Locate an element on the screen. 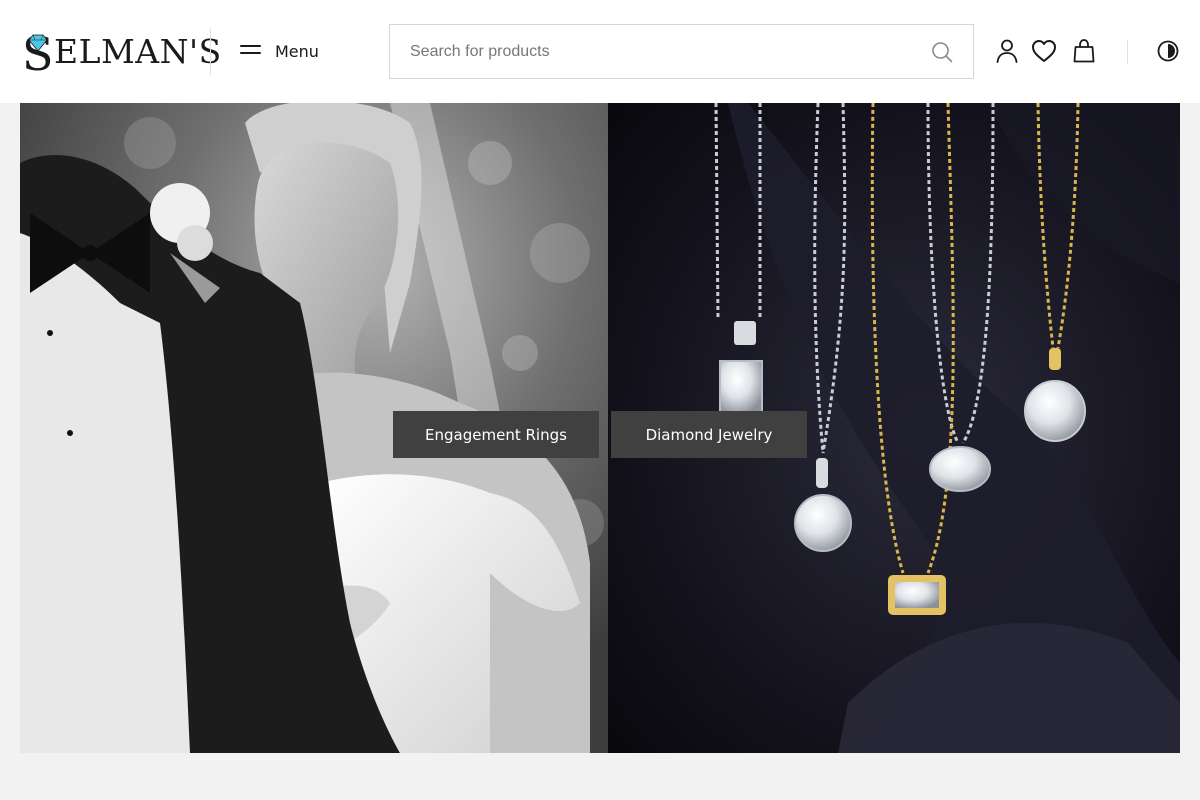 The width and height of the screenshot is (1200, 800). account-icon is located at coordinates (1007, 51).